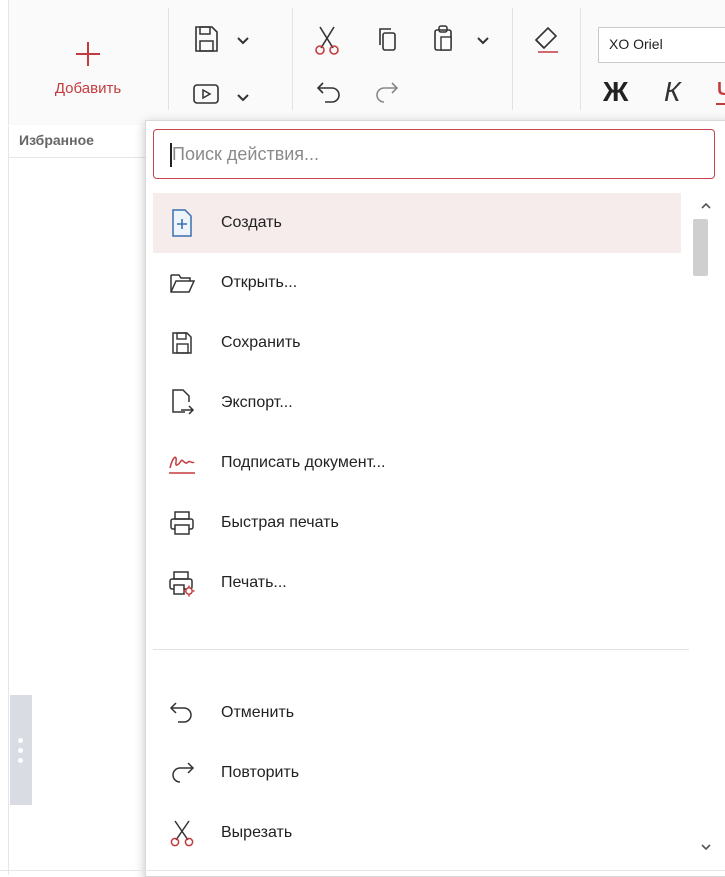 The image size is (725, 877). What do you see at coordinates (546, 38) in the screenshot?
I see `eraser-icon` at bounding box center [546, 38].